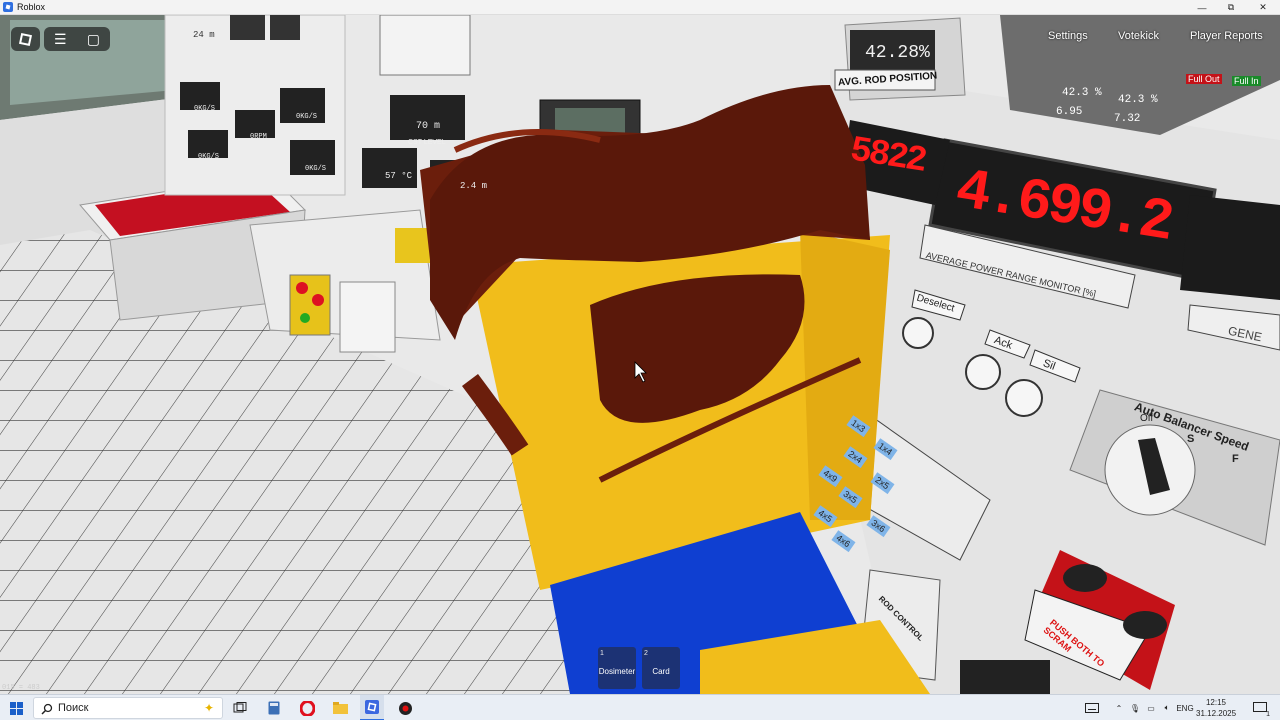 The height and width of the screenshot is (720, 1280). What do you see at coordinates (73, 708) in the screenshot?
I see `search-placeholder: Поиск` at bounding box center [73, 708].